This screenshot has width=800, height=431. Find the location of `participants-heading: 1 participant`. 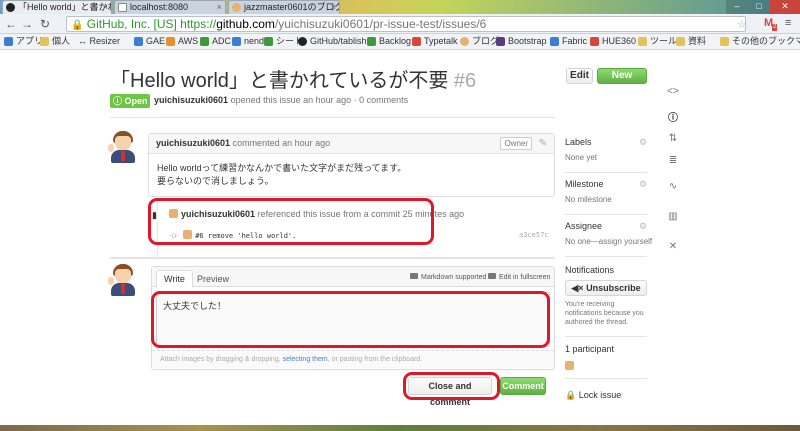

participants-heading: 1 participant is located at coordinates (590, 349).